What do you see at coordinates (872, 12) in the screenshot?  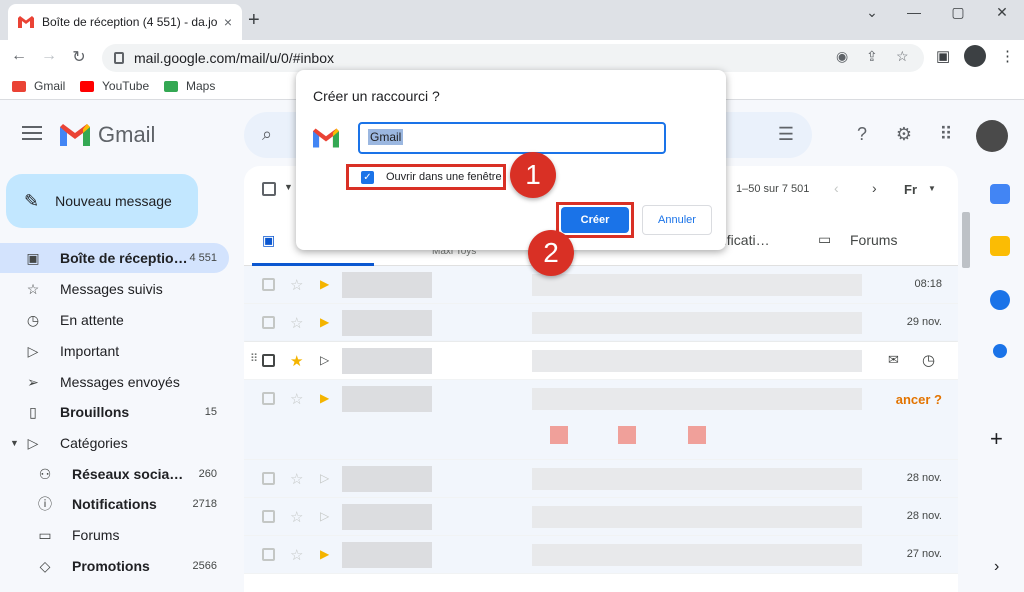 I see `tab-search-icon: ⌄` at bounding box center [872, 12].